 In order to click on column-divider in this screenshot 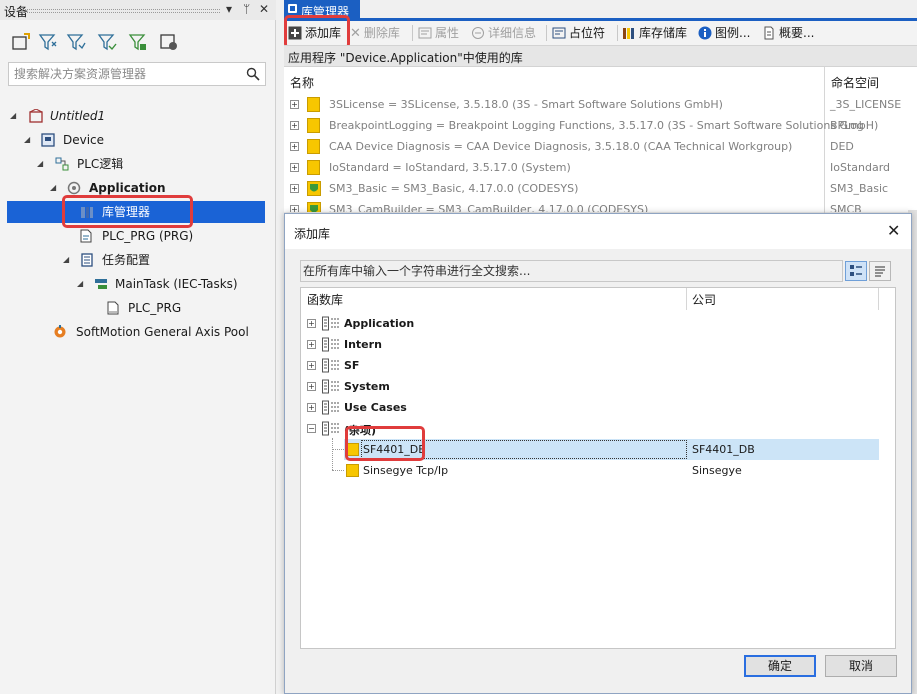, I will do `click(686, 299)`.